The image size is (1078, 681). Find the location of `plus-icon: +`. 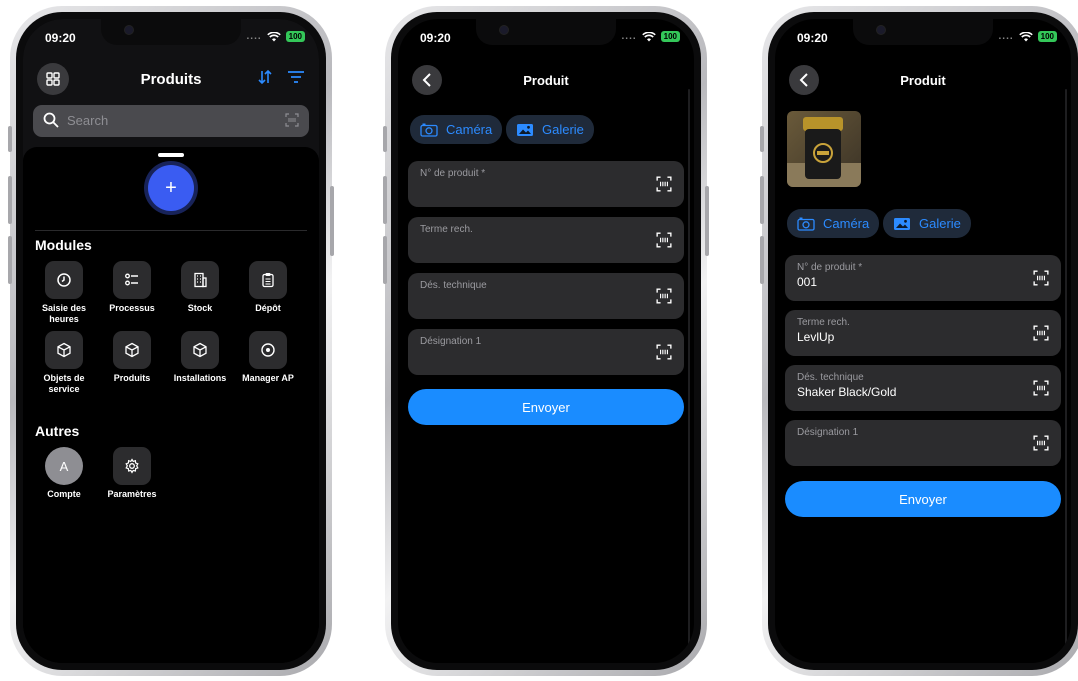

plus-icon: + is located at coordinates (171, 187).